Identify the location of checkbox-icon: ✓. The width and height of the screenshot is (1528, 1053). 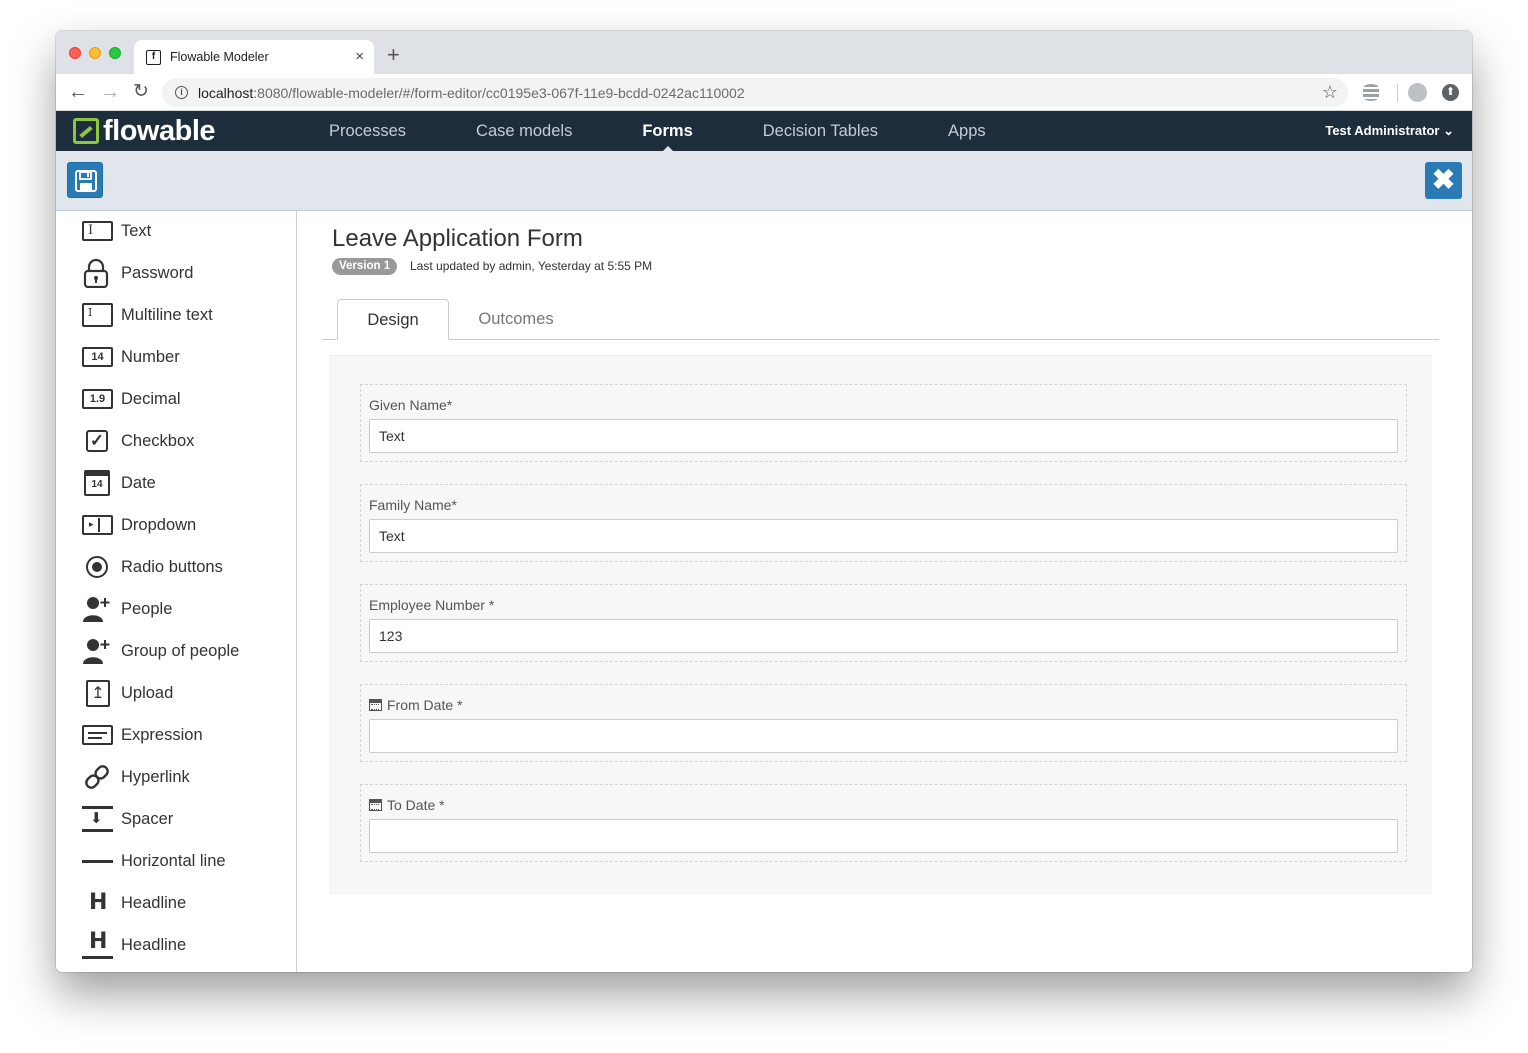
(97, 441).